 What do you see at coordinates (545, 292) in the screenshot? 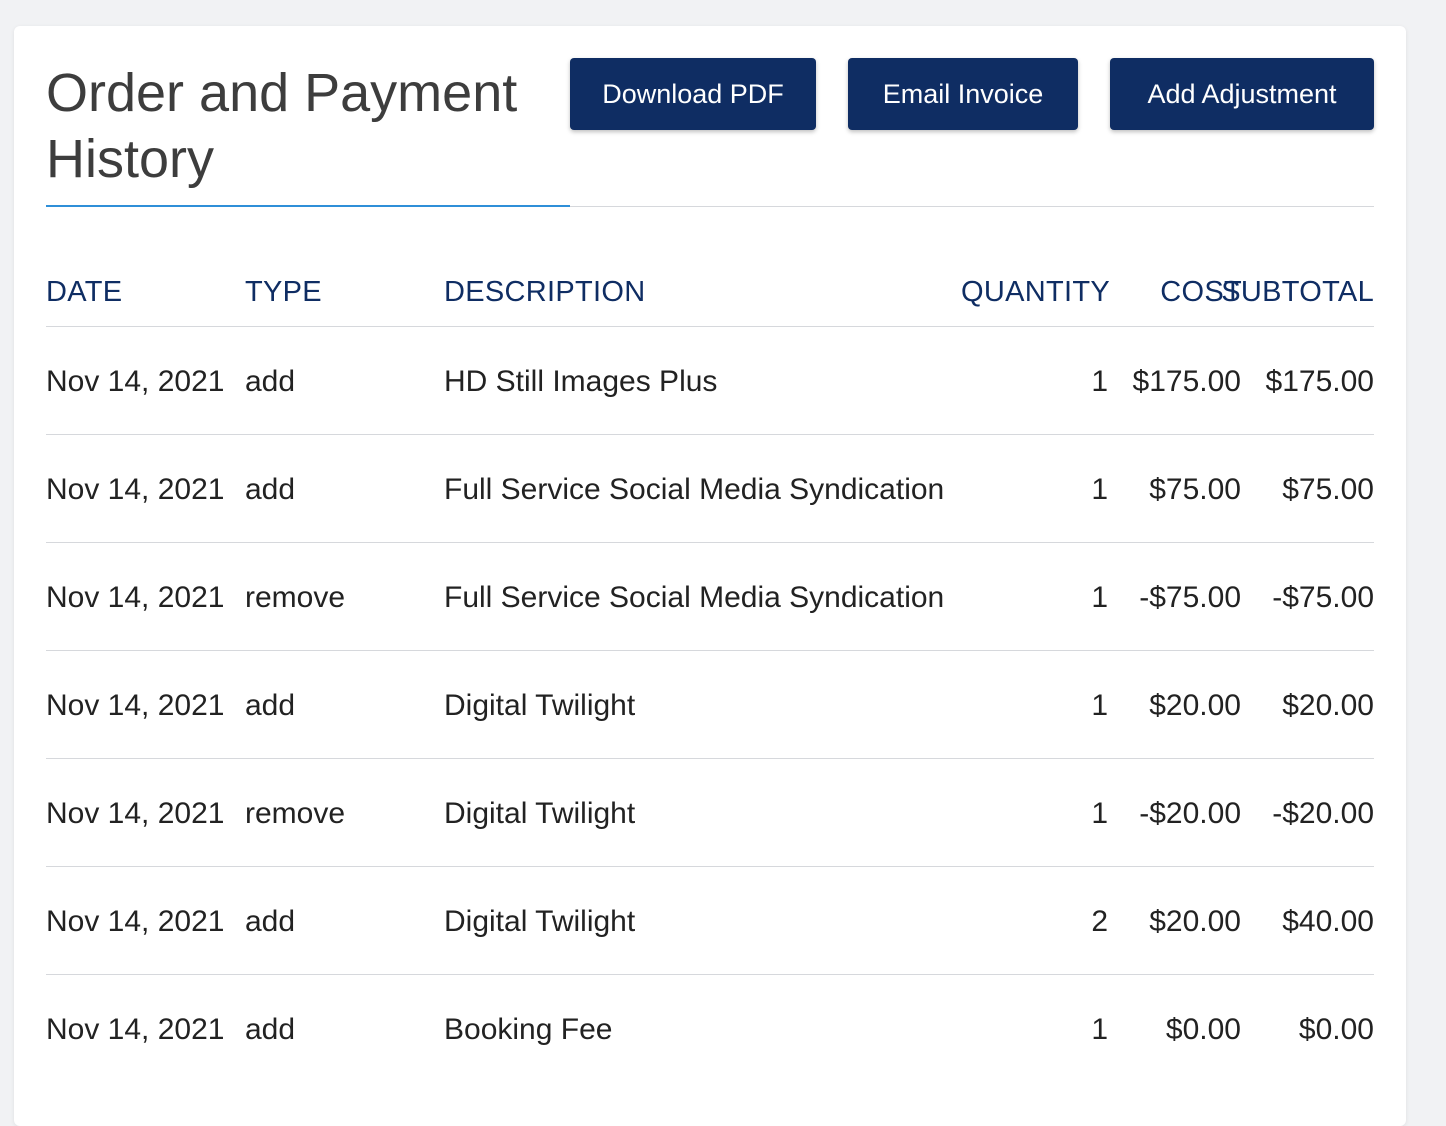
I see `column-header-description: DESCRIPTION` at bounding box center [545, 292].